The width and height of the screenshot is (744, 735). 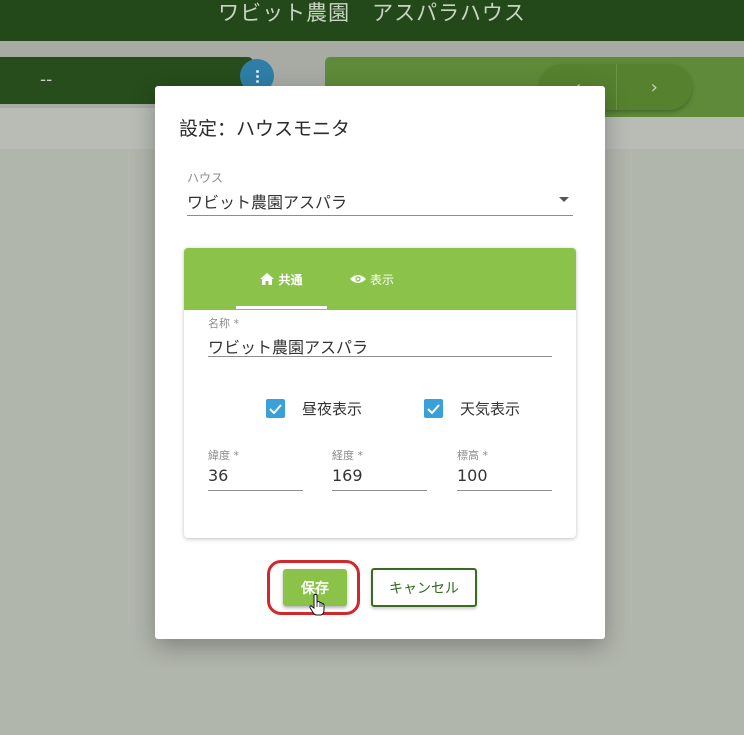 I want to click on longitude-label: 経度 *, so click(x=347, y=455).